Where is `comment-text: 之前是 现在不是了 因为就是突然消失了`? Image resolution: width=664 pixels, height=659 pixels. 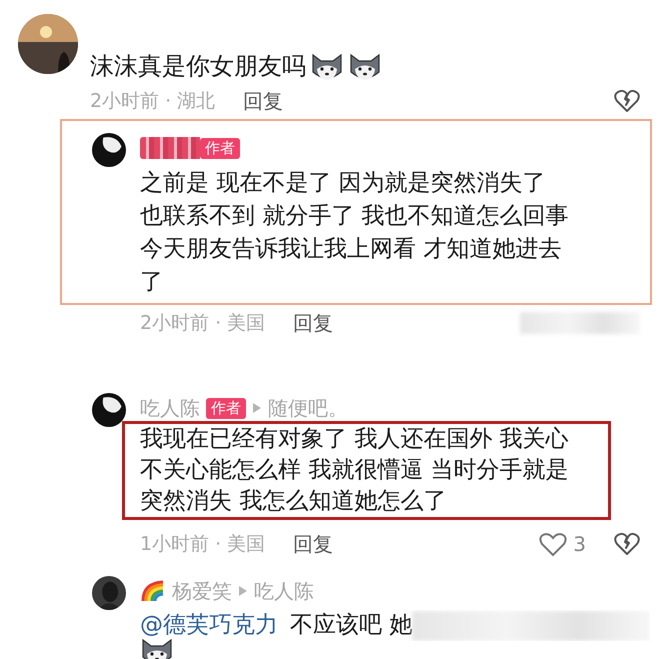
comment-text: 之前是 现在不是了 因为就是突然消失了 is located at coordinates (343, 183).